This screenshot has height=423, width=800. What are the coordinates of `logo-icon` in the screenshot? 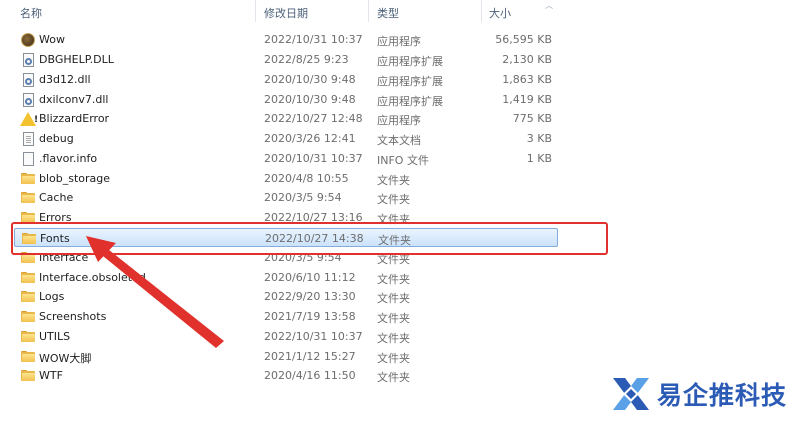 It's located at (631, 394).